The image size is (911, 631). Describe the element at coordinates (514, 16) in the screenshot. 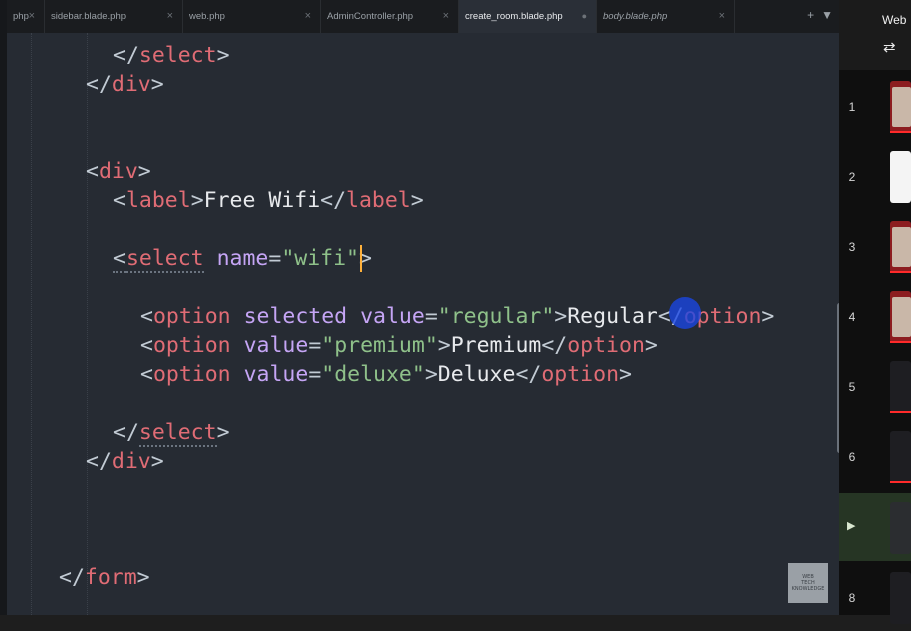

I see `tab-label: create_room.blade.php` at that location.